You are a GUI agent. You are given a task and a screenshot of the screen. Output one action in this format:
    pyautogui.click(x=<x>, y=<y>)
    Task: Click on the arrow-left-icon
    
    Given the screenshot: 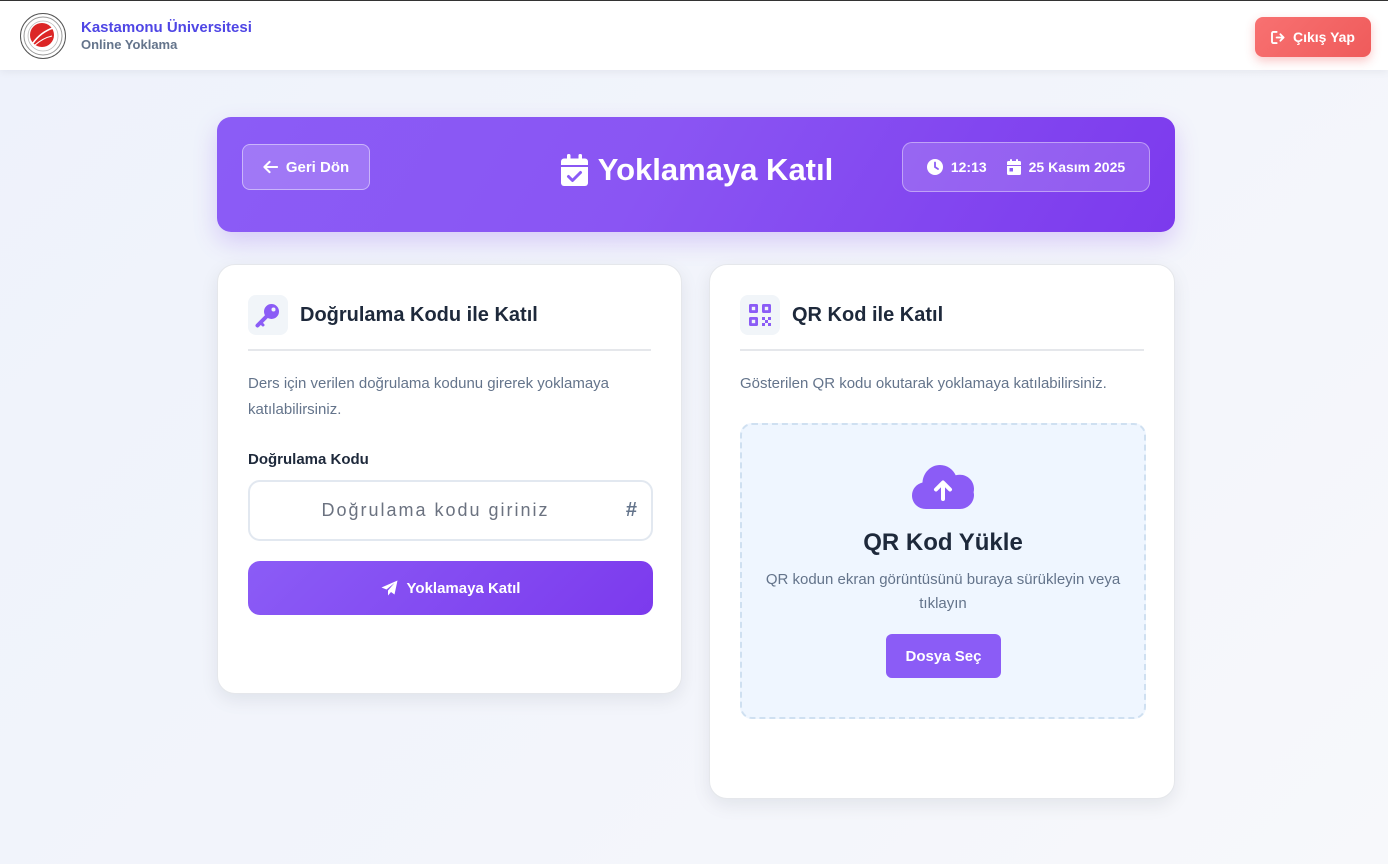 What is the action you would take?
    pyautogui.click(x=270, y=167)
    